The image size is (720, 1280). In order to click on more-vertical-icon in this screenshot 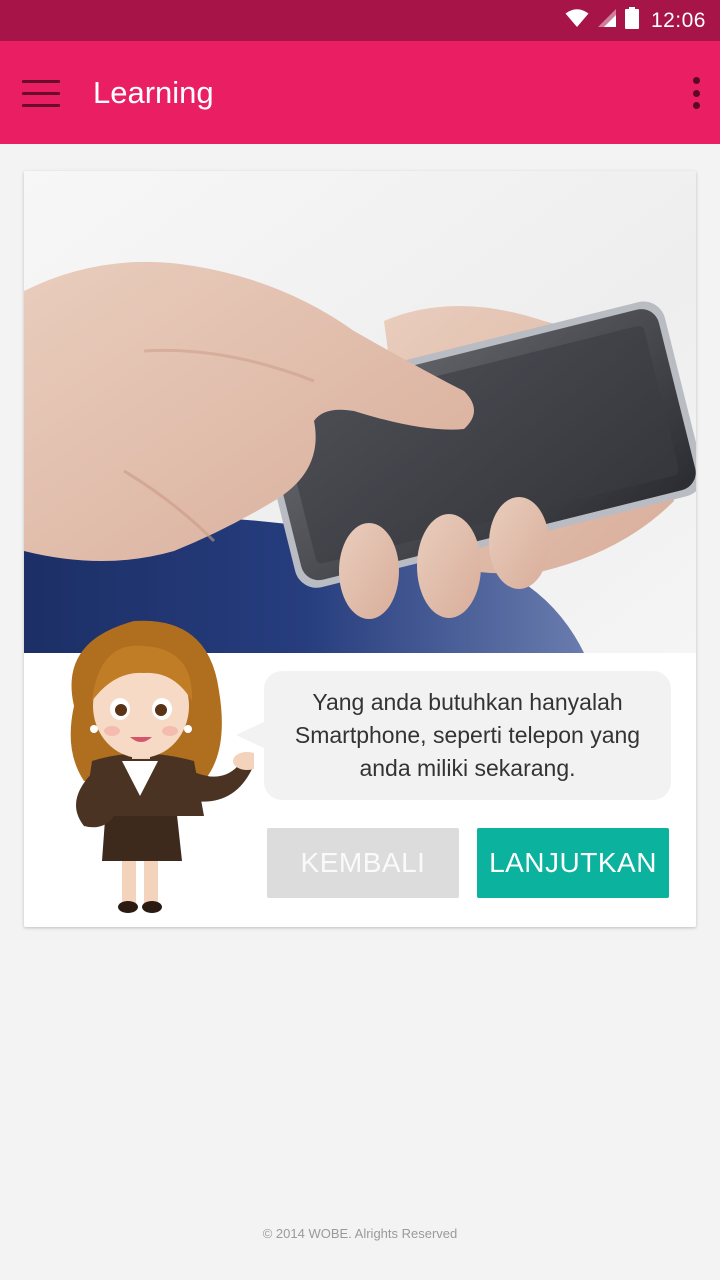, I will do `click(696, 93)`.